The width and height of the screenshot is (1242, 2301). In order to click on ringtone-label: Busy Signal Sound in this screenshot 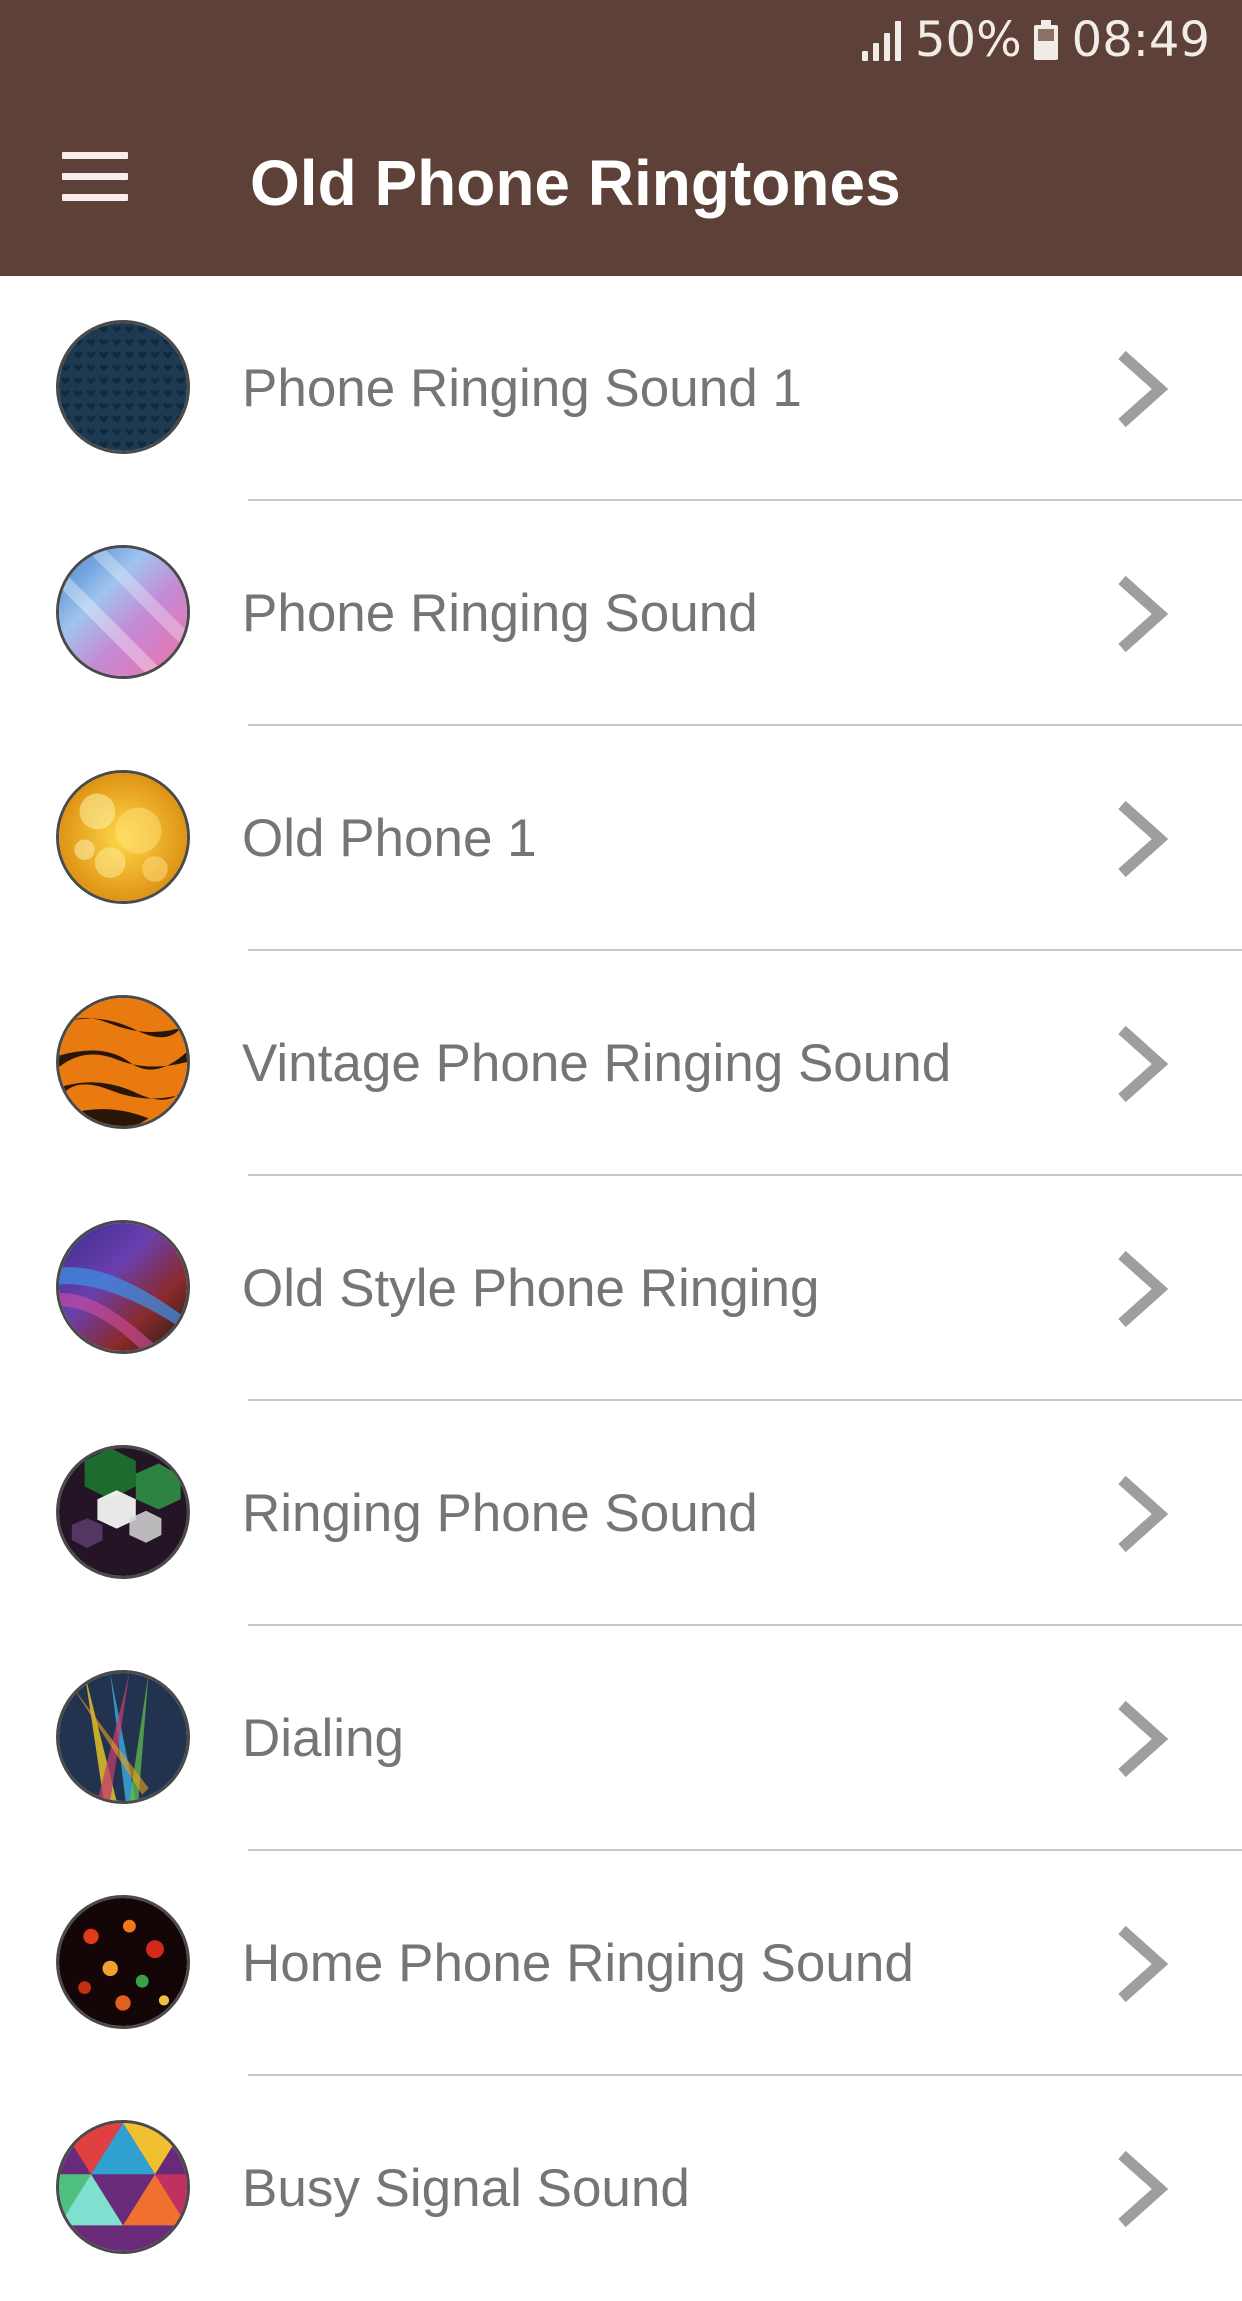, I will do `click(466, 2188)`.